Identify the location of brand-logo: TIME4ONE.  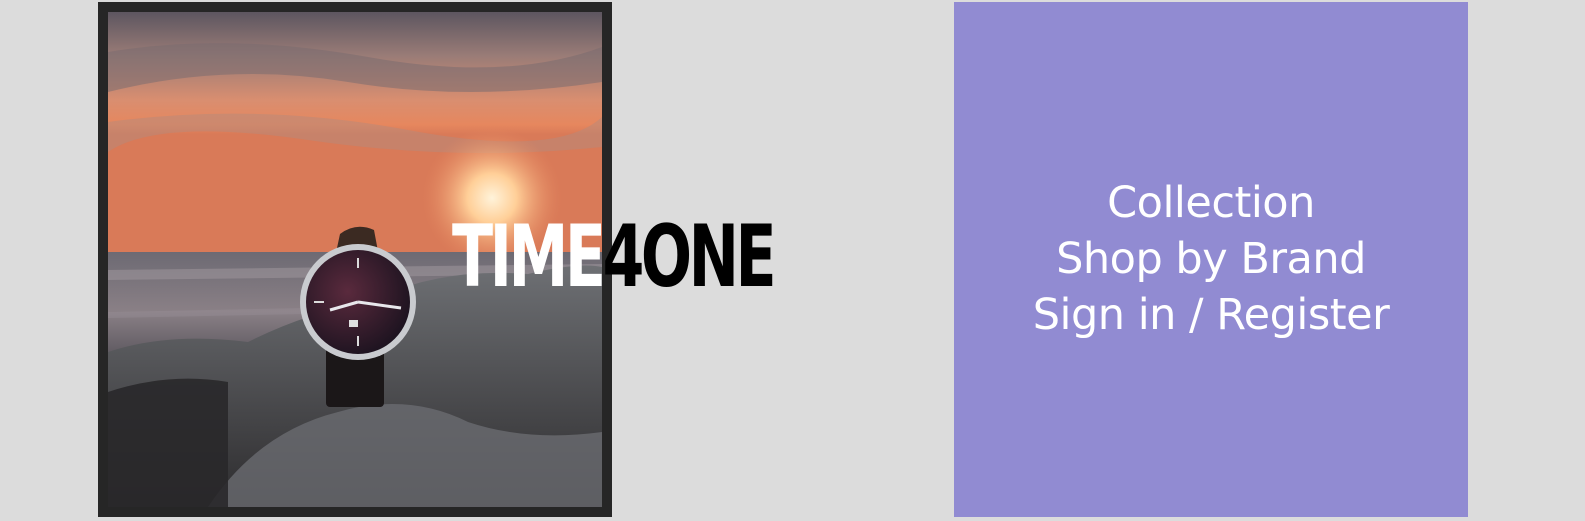
(614, 257).